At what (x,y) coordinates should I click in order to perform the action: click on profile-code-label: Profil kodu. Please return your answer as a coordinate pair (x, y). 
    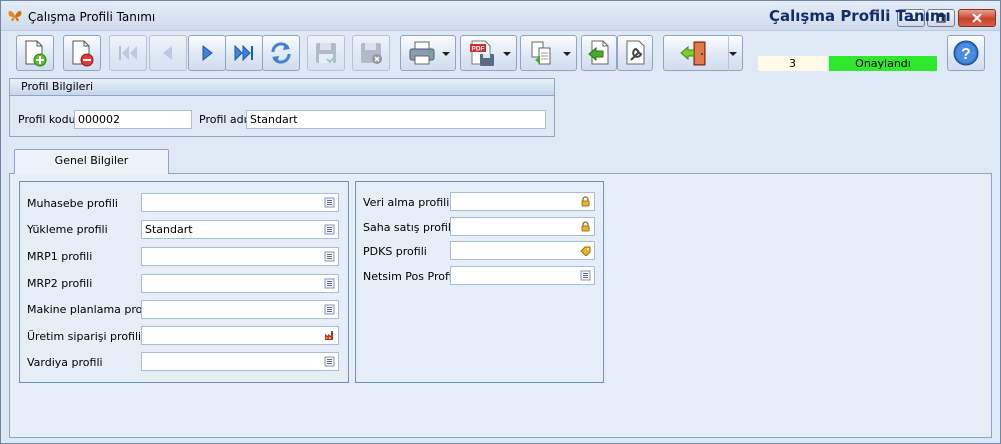
    Looking at the image, I should click on (47, 119).